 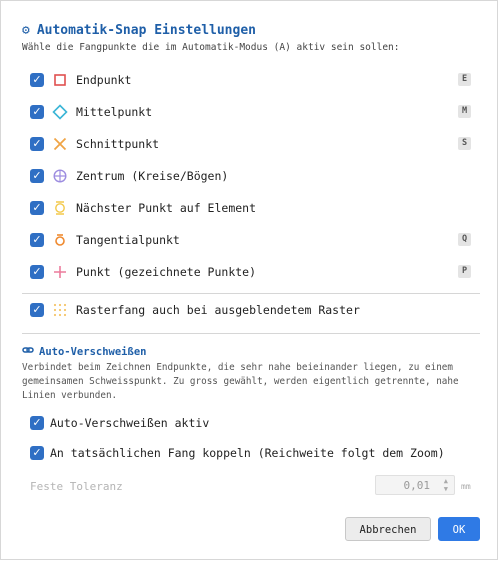 What do you see at coordinates (60, 80) in the screenshot?
I see `square-icon` at bounding box center [60, 80].